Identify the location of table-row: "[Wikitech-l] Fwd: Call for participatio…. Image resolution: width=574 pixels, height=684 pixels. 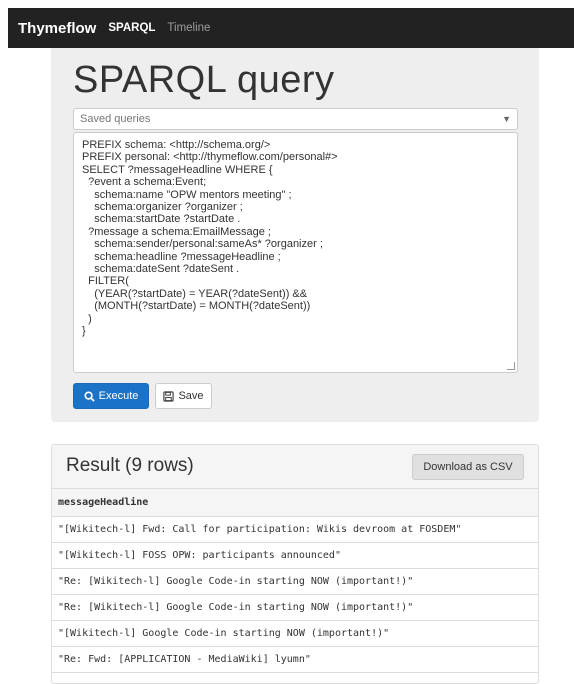
(295, 530).